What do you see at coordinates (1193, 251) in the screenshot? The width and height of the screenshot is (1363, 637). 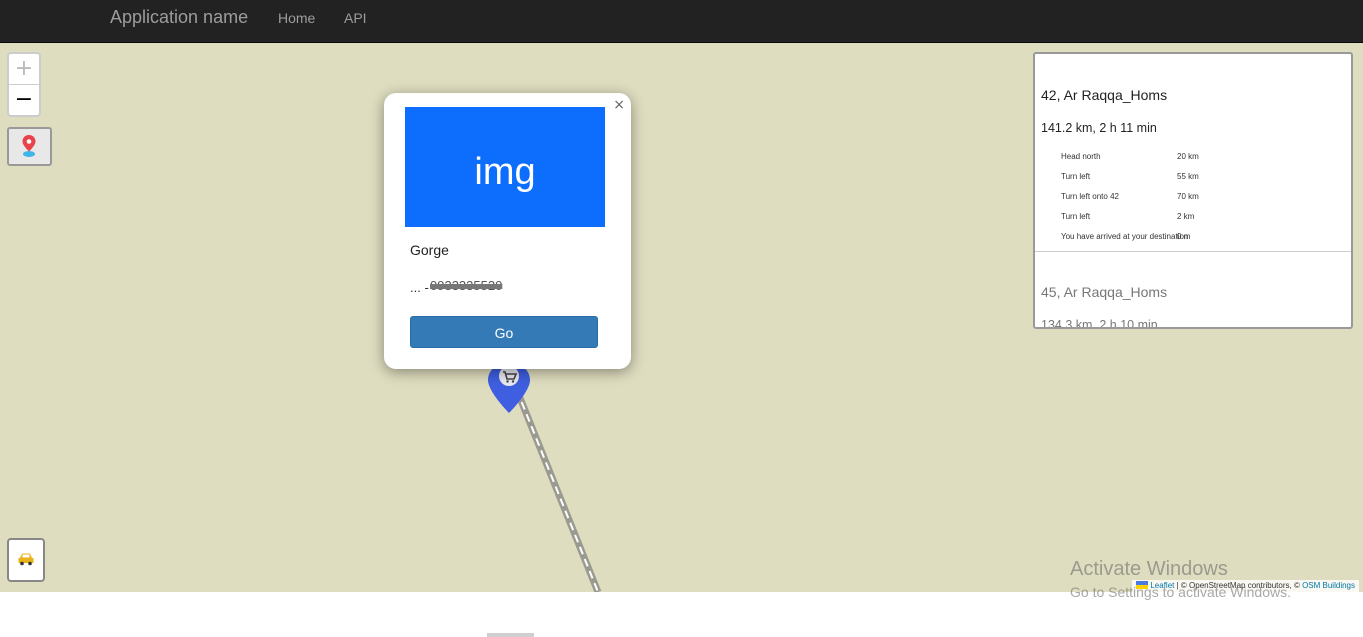 I see `route-divider` at bounding box center [1193, 251].